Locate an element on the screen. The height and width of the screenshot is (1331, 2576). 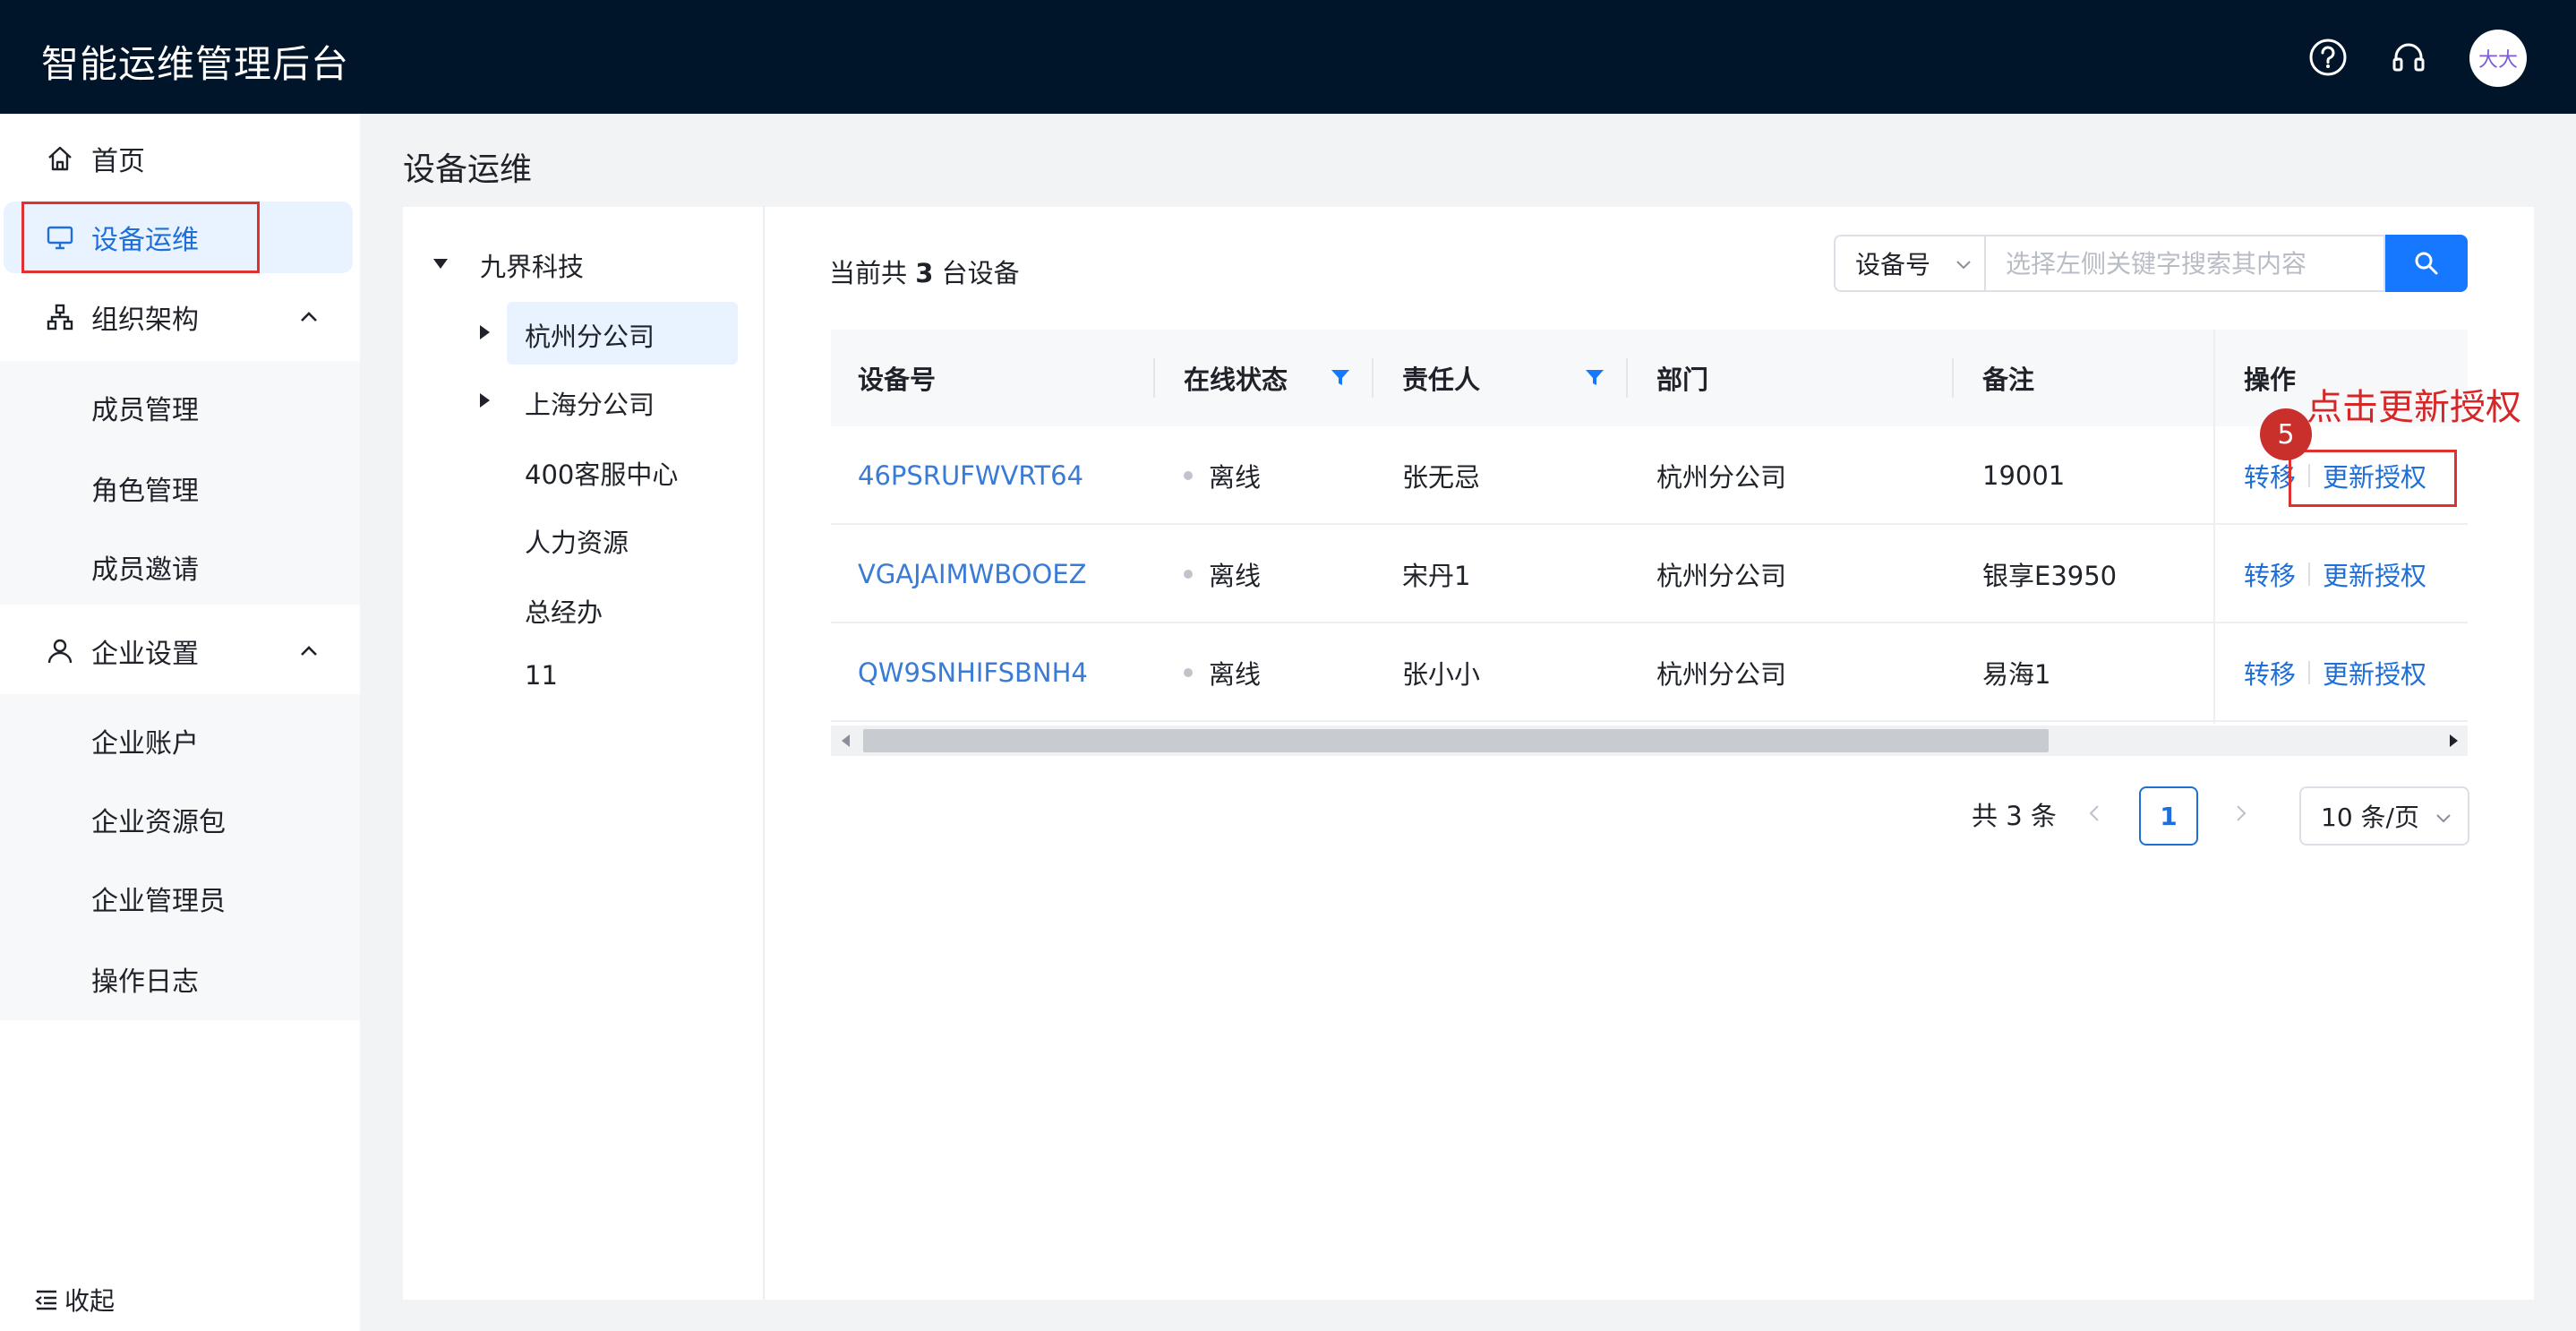
col-header-owner: 责任人 is located at coordinates (1441, 380).